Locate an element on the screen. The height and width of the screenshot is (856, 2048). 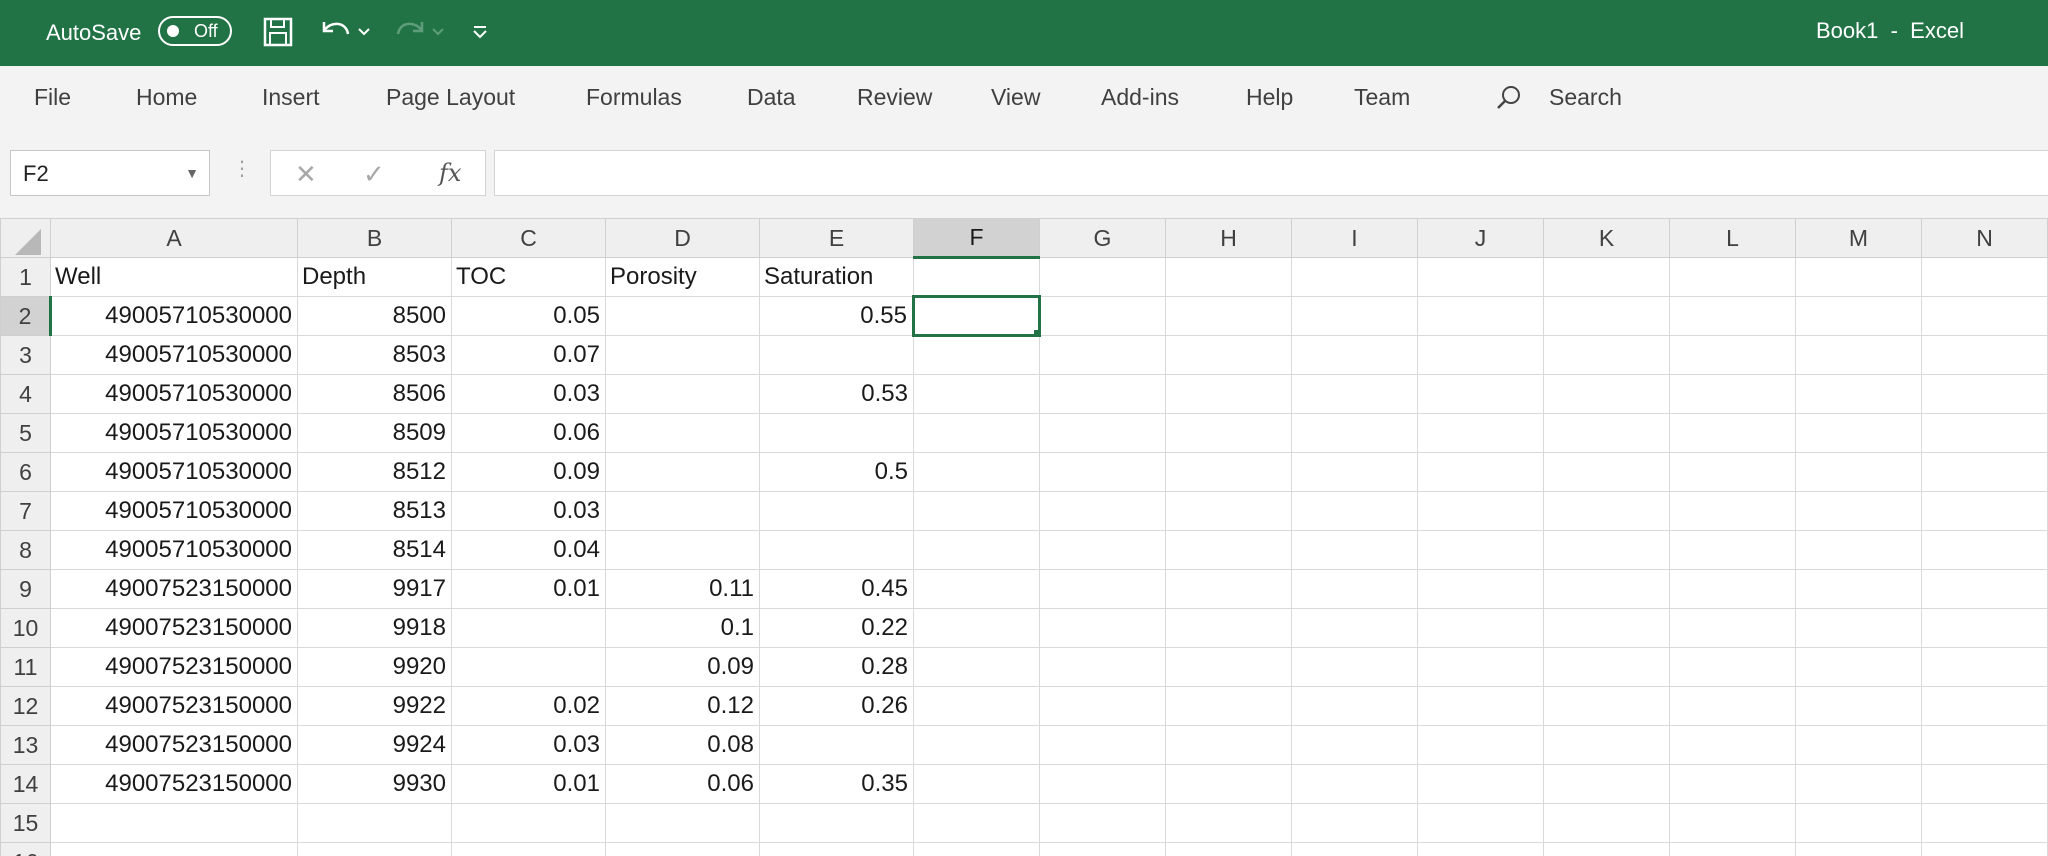
cell-k4 is located at coordinates (1606, 394).